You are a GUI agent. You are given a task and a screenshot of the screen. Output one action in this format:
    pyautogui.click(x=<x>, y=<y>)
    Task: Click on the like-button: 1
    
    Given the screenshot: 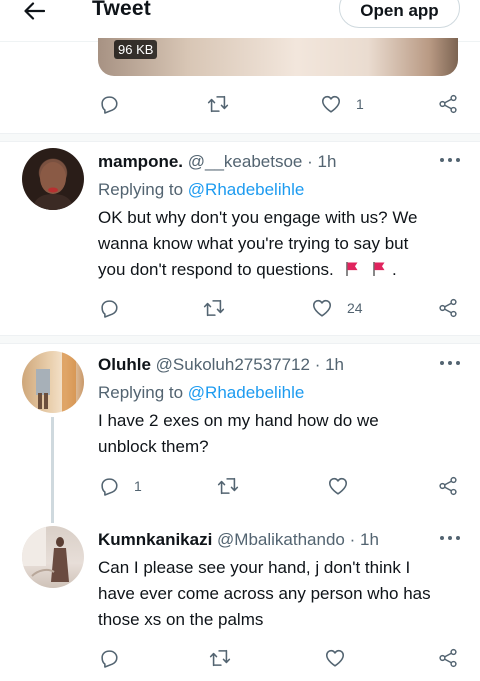 What is the action you would take?
    pyautogui.click(x=342, y=104)
    